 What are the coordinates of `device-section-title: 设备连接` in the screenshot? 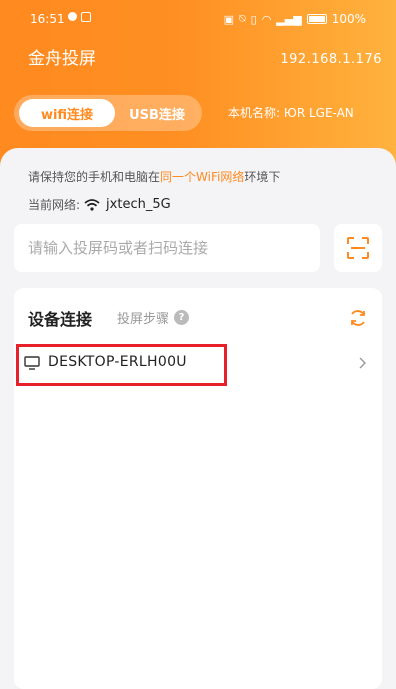 It's located at (60, 319).